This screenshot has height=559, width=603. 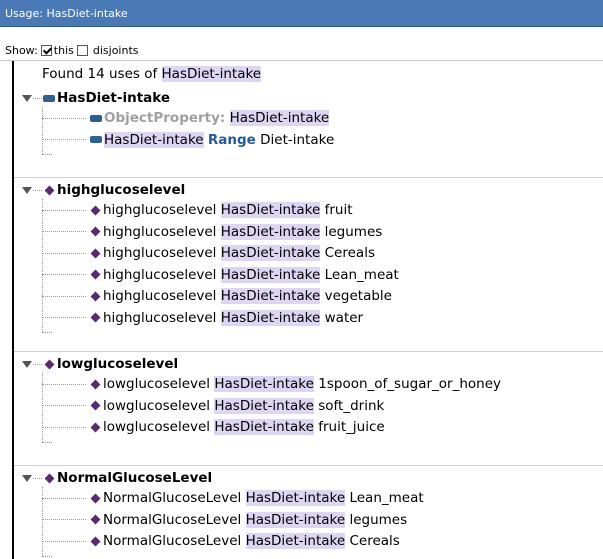 I want to click on object-individual: water, so click(x=344, y=317).